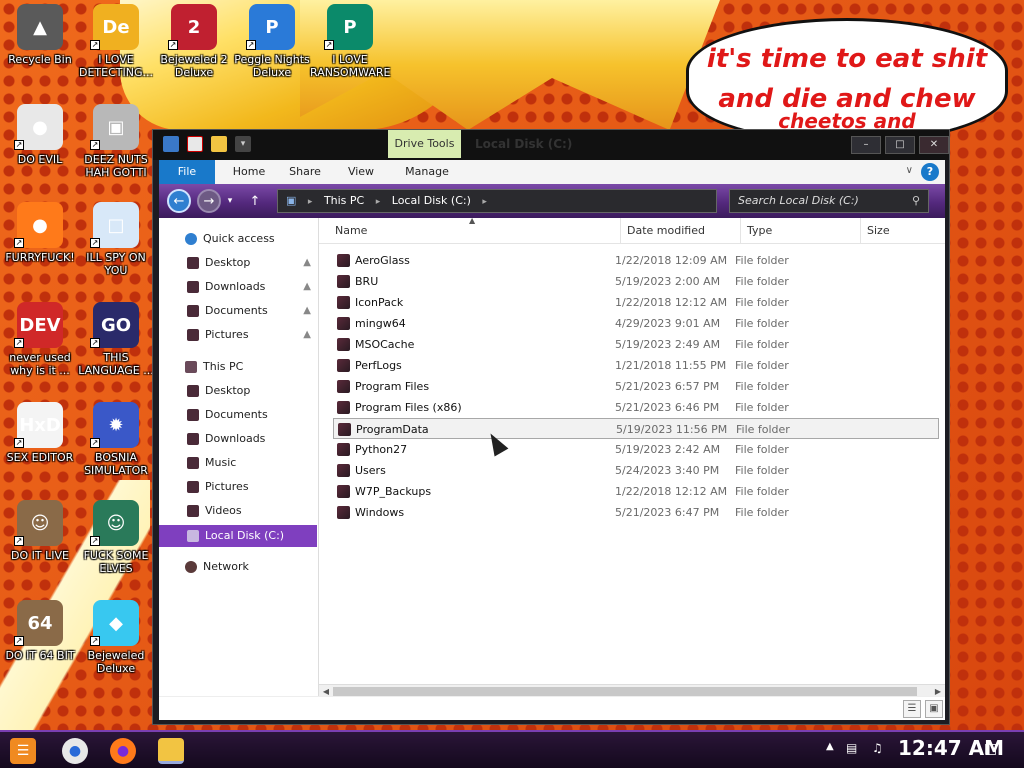  Describe the element at coordinates (40, 531) in the screenshot. I see `desktop-icon: ☺ ↗ DO IT LIVE` at that location.